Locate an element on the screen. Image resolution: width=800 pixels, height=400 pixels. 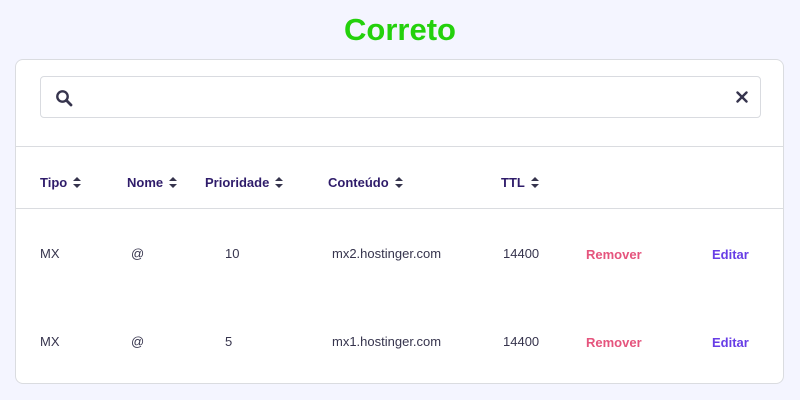
search-input is located at coordinates (402, 98).